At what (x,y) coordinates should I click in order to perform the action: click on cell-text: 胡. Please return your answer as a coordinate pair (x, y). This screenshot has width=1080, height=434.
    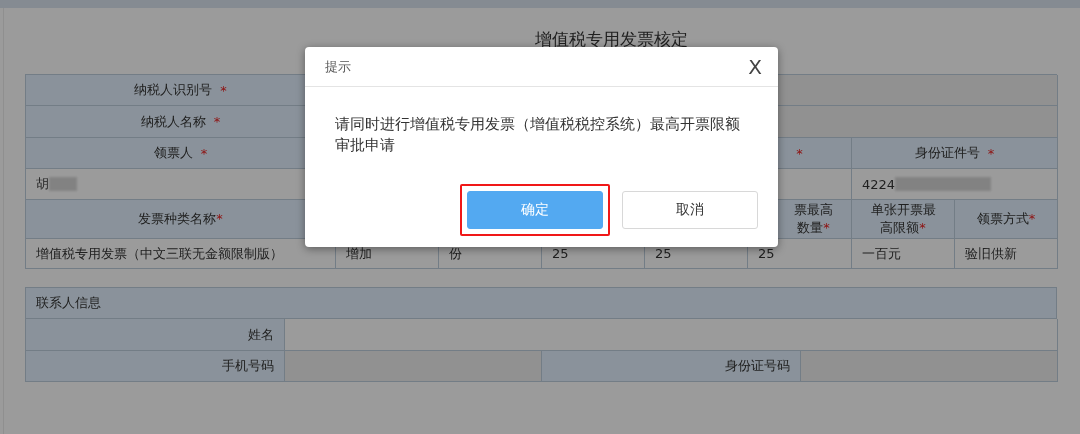
    Looking at the image, I should click on (42, 184).